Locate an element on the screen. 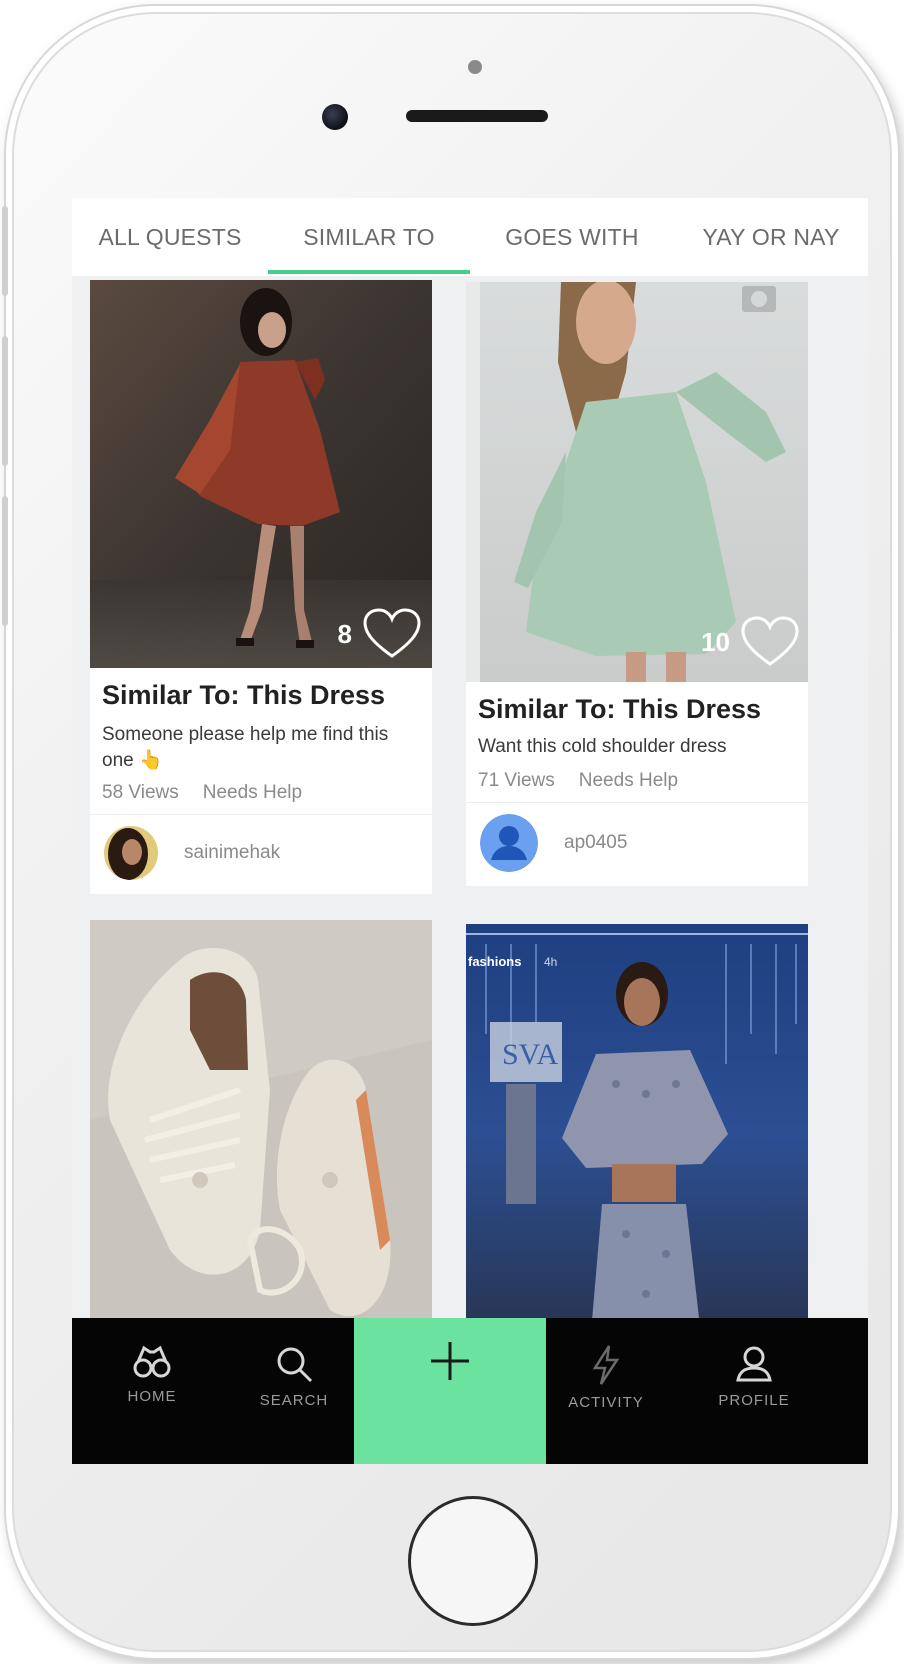 This screenshot has width=904, height=1664. quest-card is located at coordinates (261, 1130).